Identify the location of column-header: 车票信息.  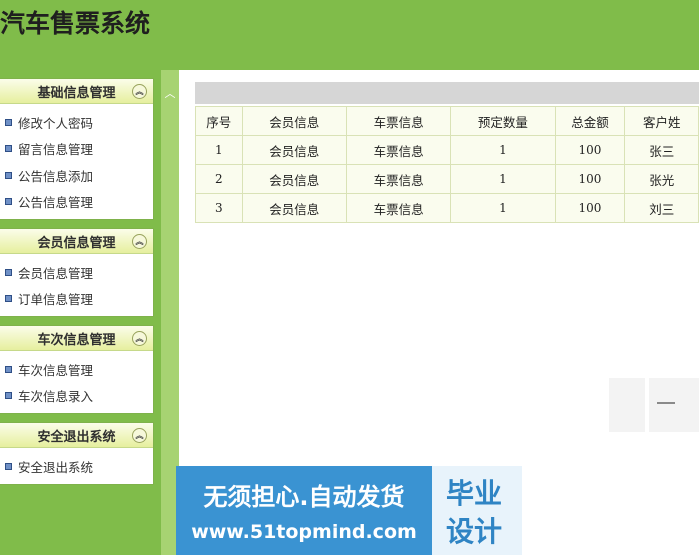
(398, 121).